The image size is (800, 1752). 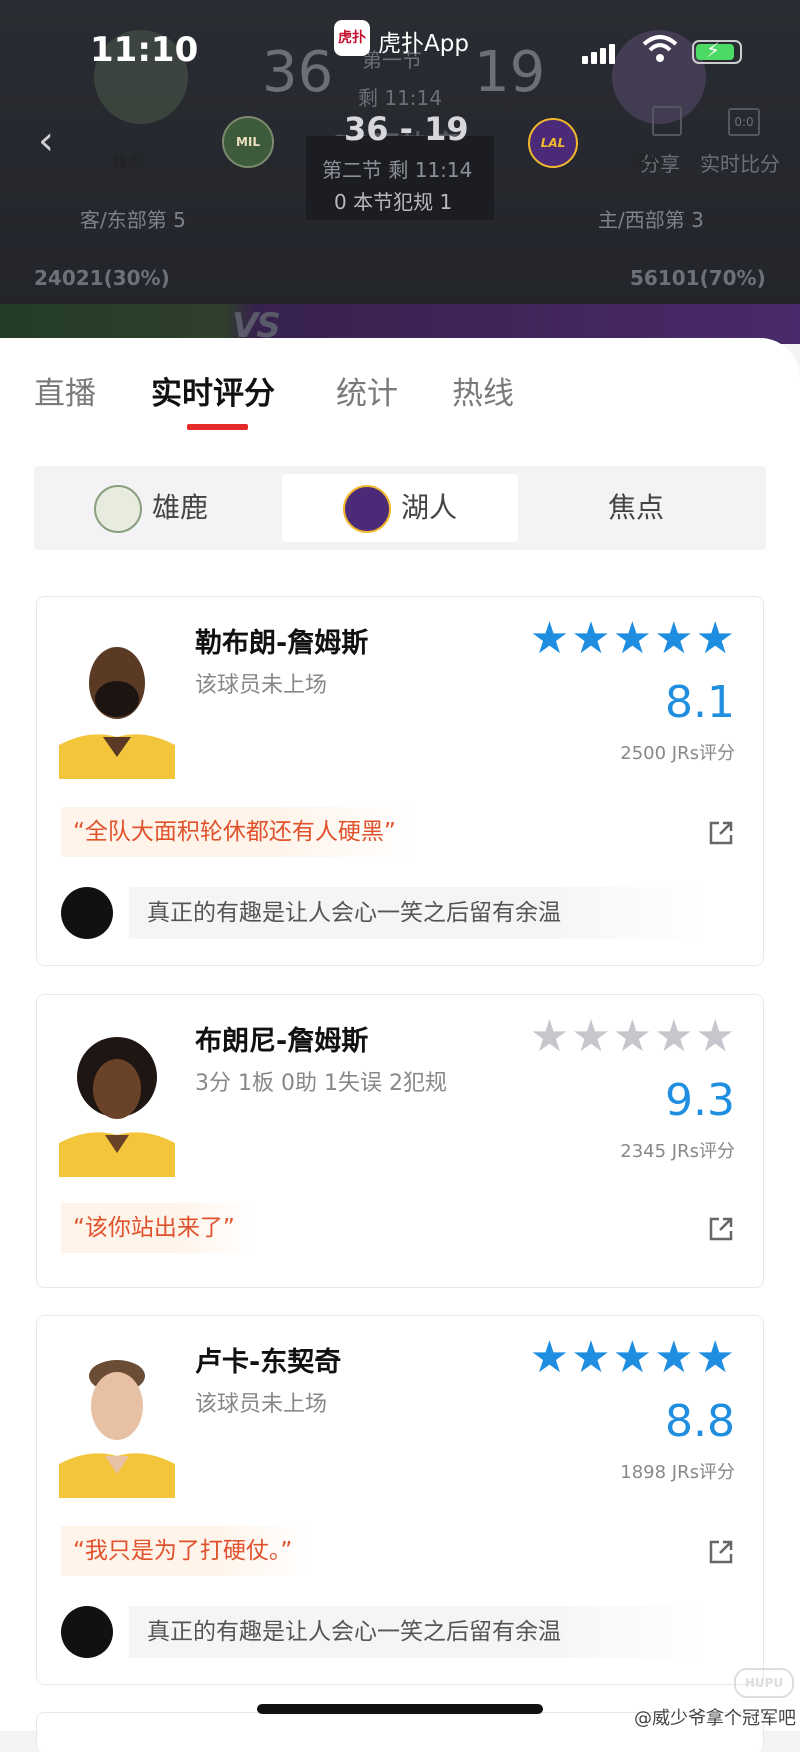 I want to click on ghost-score-right: 19, so click(x=510, y=72).